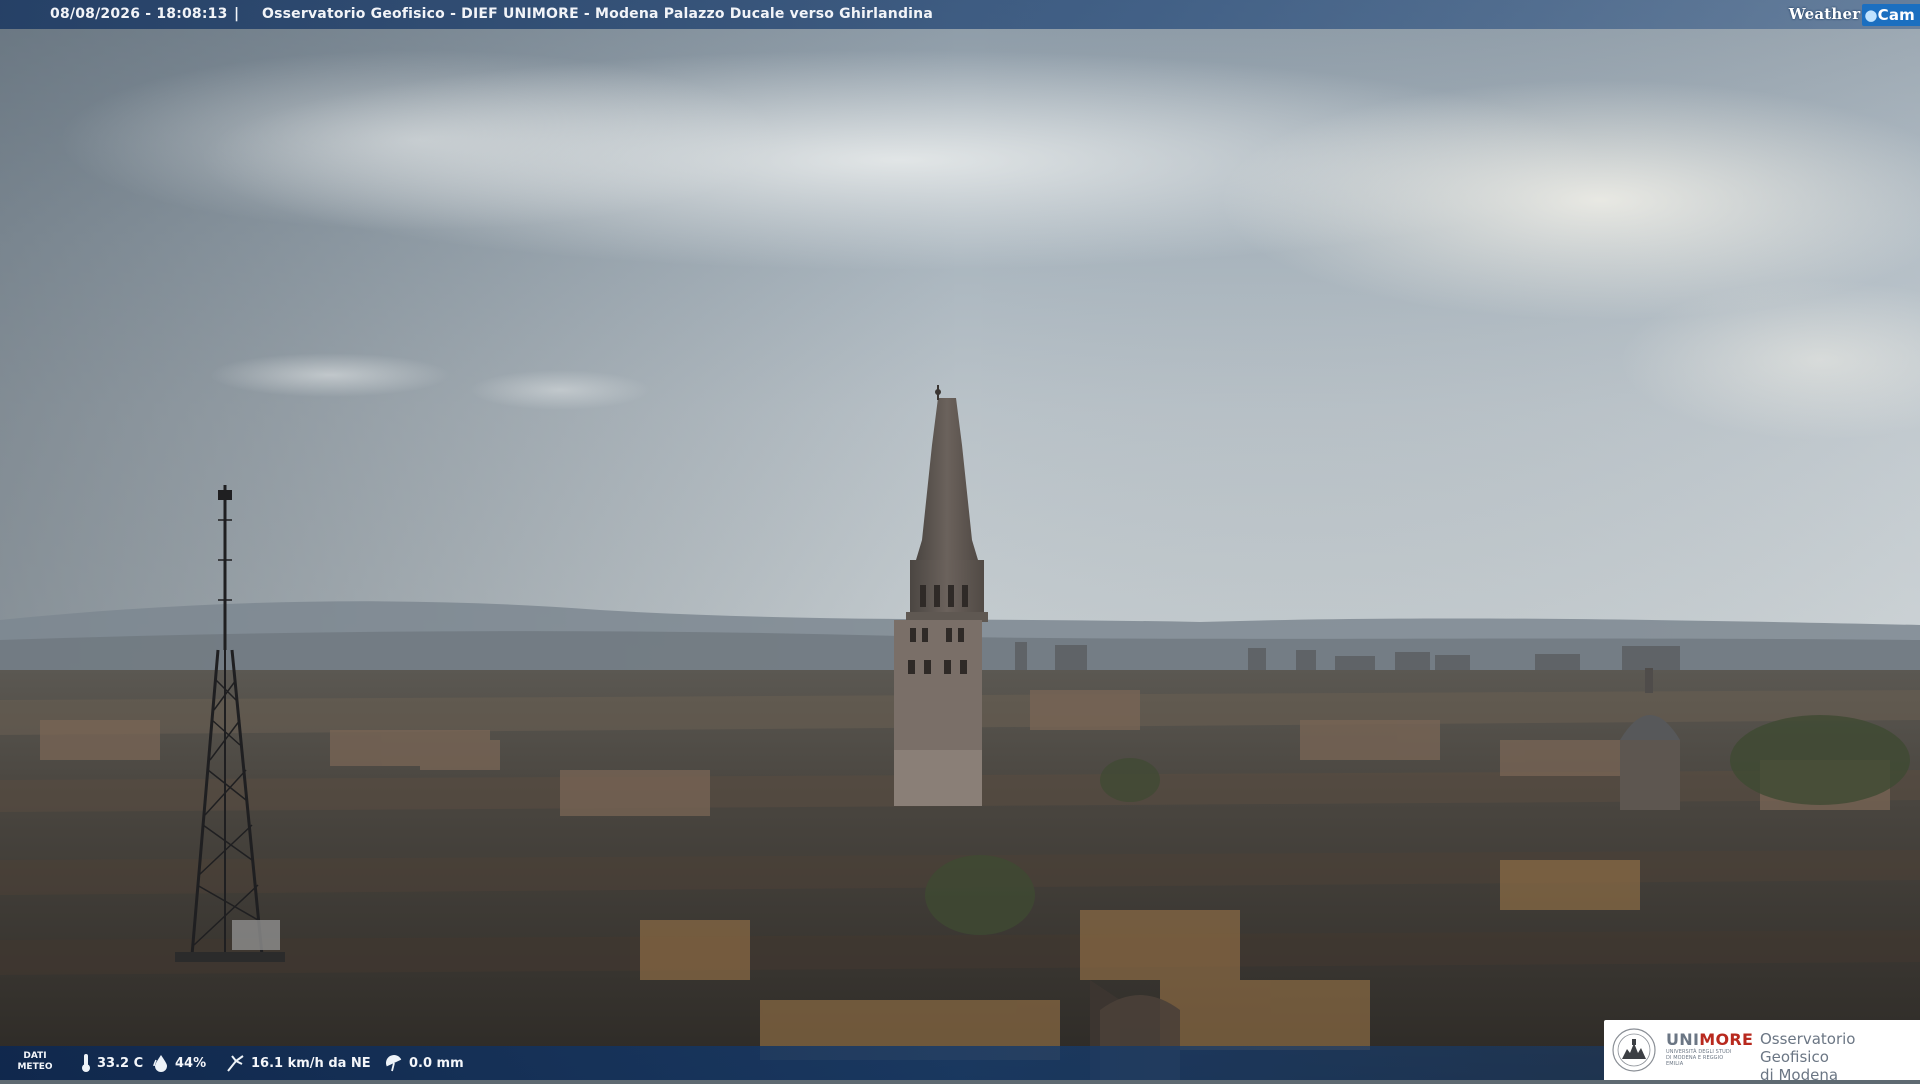 The height and width of the screenshot is (1084, 1920). Describe the element at coordinates (35, 1067) in the screenshot. I see `dati-label-line2: METEO` at that location.